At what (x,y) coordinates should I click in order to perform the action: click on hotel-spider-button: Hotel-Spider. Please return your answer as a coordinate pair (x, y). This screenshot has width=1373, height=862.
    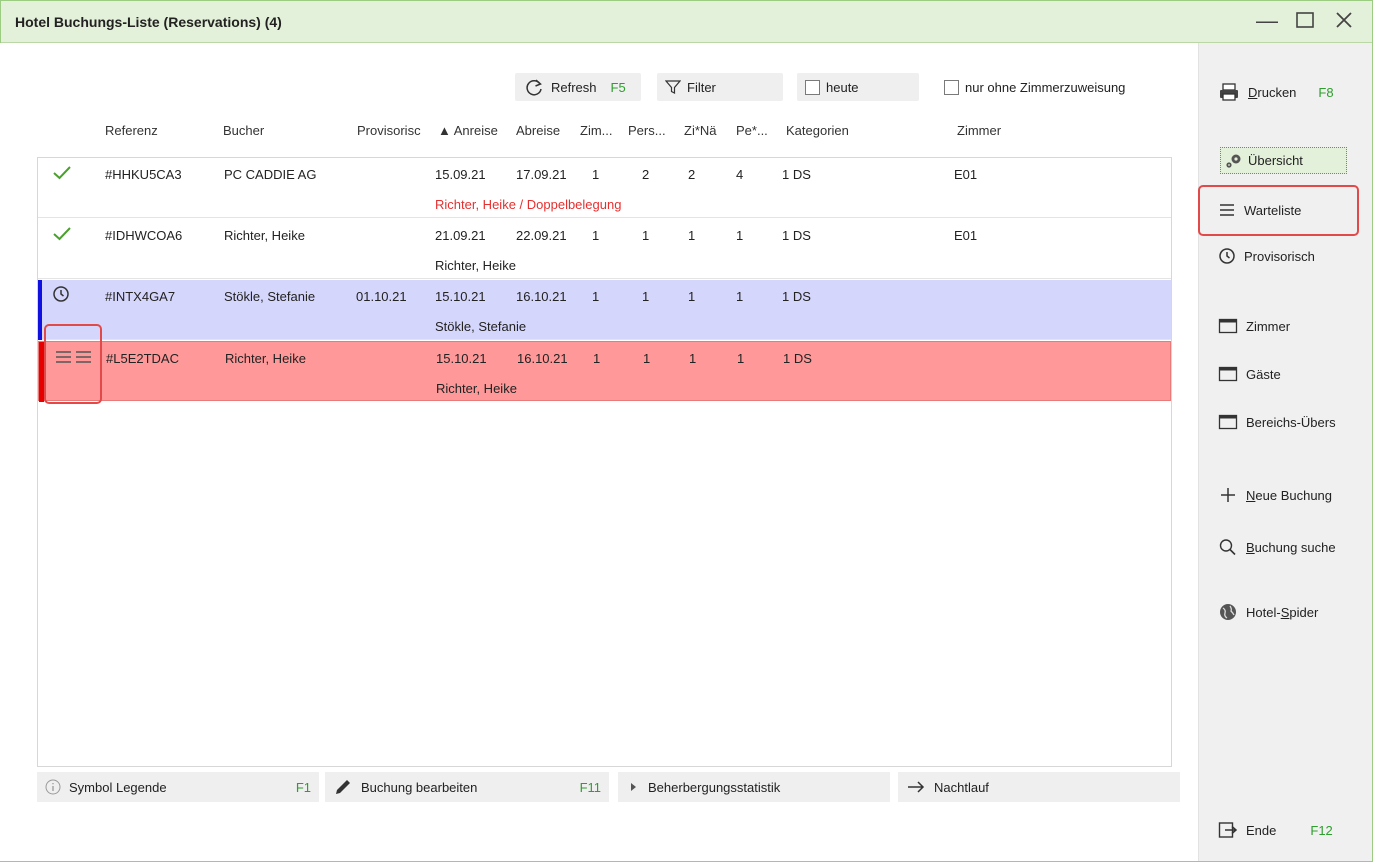
    Looking at the image, I should click on (1268, 612).